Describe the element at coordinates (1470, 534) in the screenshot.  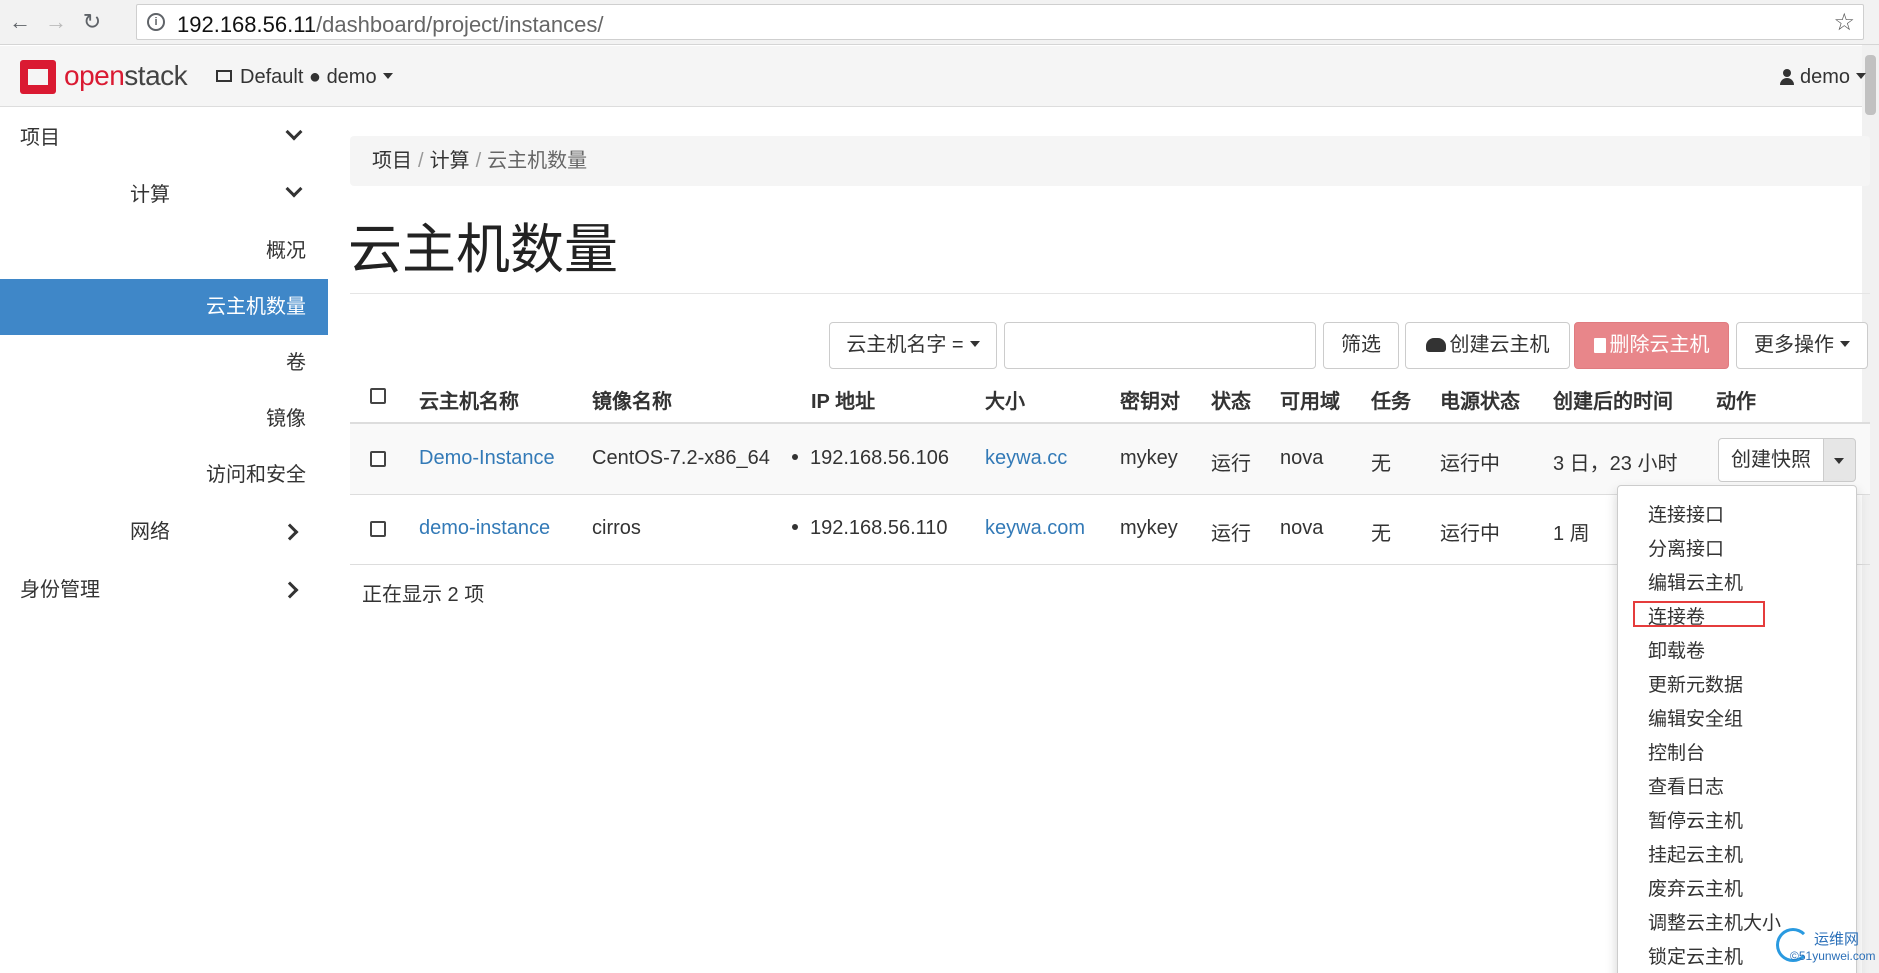
I see `power-state: 运行中` at that location.